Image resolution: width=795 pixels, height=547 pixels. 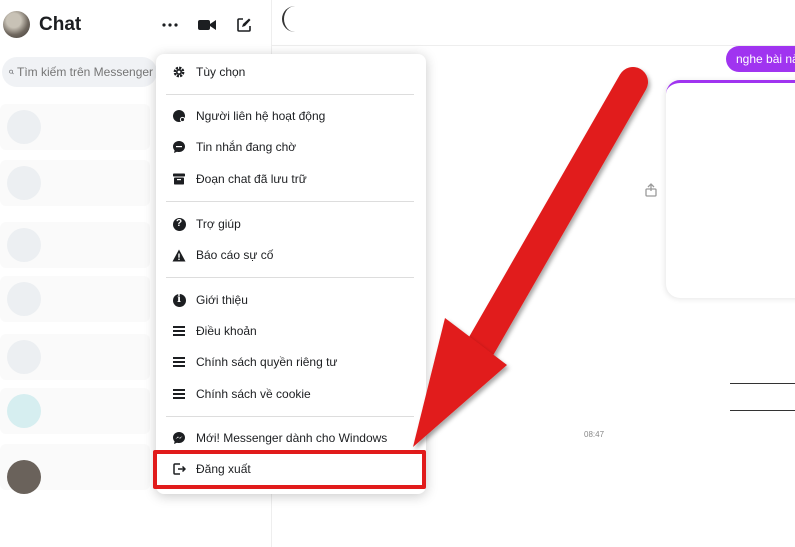 What do you see at coordinates (226, 331) in the screenshot?
I see `menu-item-label: Điều khoản` at bounding box center [226, 331].